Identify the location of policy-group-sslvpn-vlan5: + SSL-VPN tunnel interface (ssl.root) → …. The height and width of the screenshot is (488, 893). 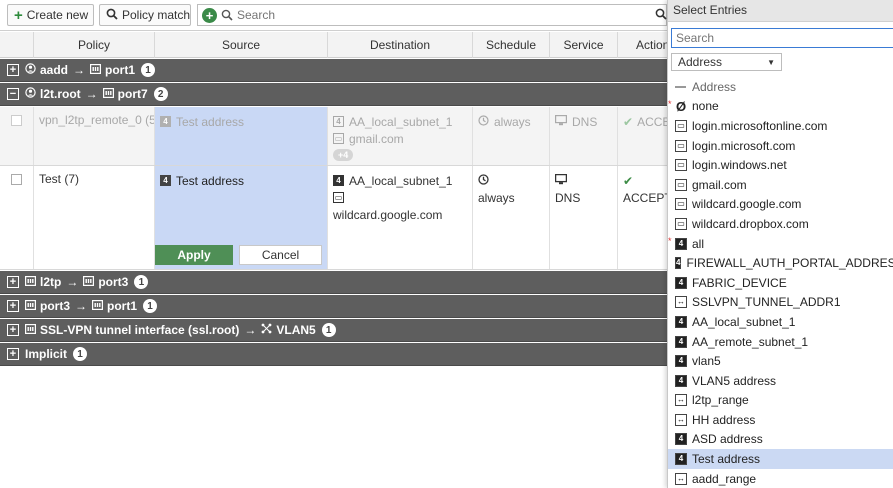
(333, 330).